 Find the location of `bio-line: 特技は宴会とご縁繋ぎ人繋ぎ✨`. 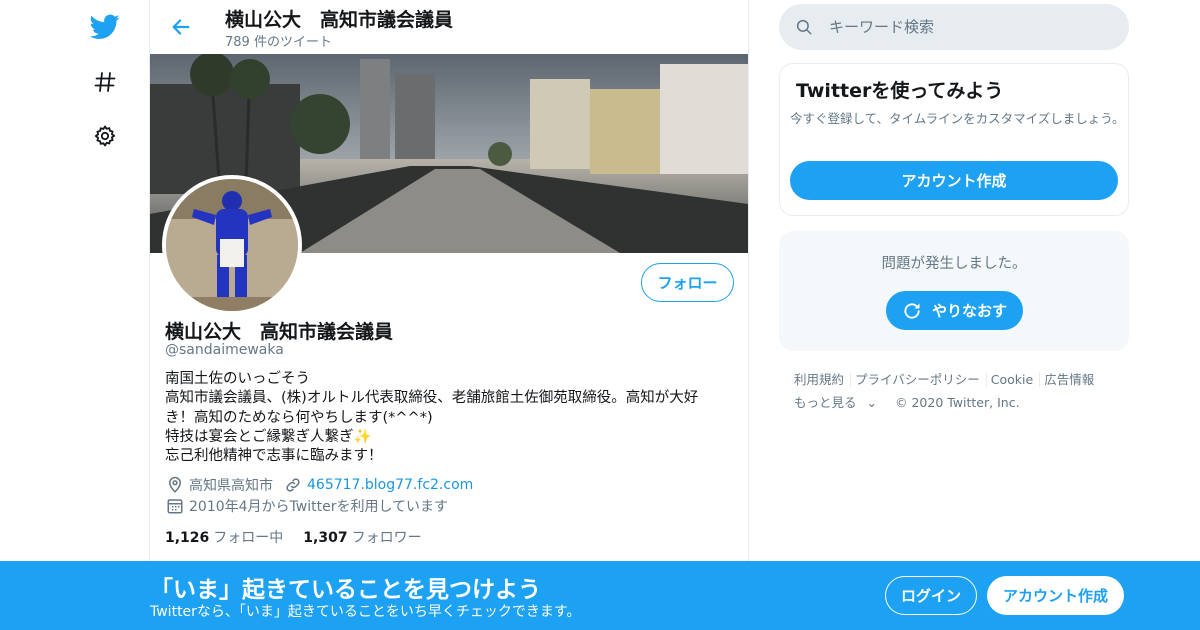

bio-line: 特技は宴会とご縁繋ぎ人繋ぎ✨ is located at coordinates (268, 436).